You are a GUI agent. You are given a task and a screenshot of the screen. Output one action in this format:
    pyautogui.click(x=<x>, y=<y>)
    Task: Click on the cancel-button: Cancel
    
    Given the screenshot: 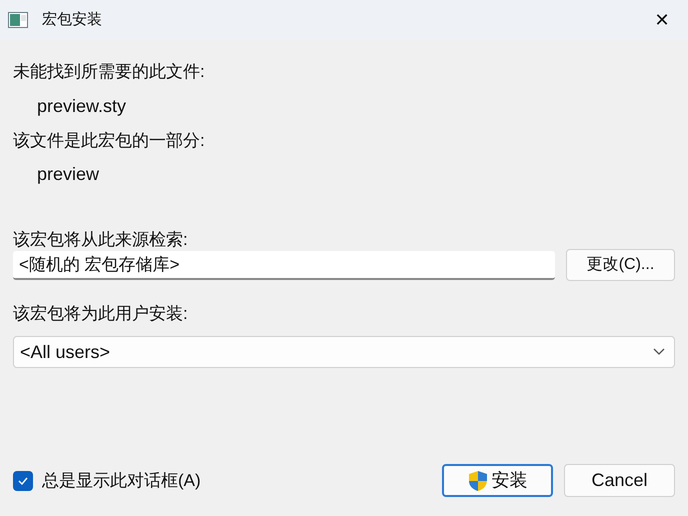 What is the action you would take?
    pyautogui.click(x=619, y=480)
    